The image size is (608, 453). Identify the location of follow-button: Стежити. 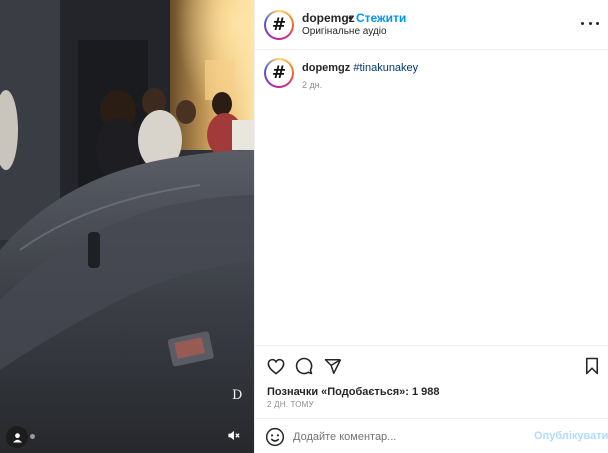
(381, 18).